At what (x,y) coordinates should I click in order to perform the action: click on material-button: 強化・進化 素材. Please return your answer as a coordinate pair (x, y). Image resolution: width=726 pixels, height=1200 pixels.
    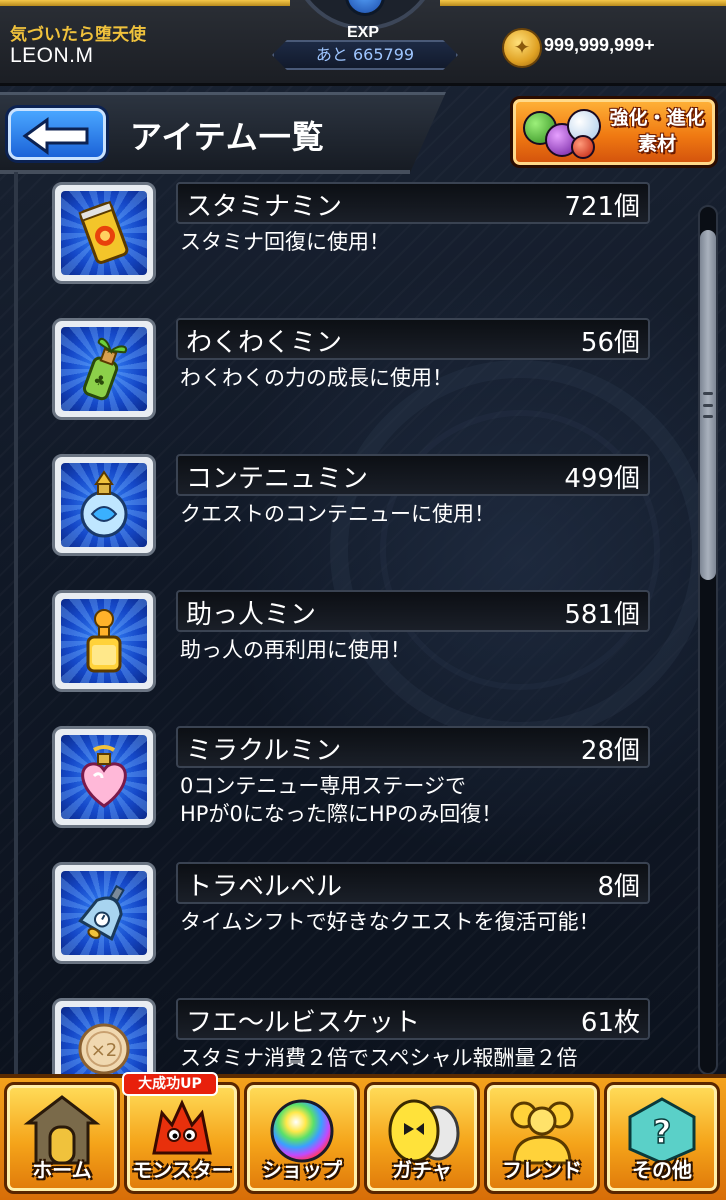
    Looking at the image, I should click on (614, 132).